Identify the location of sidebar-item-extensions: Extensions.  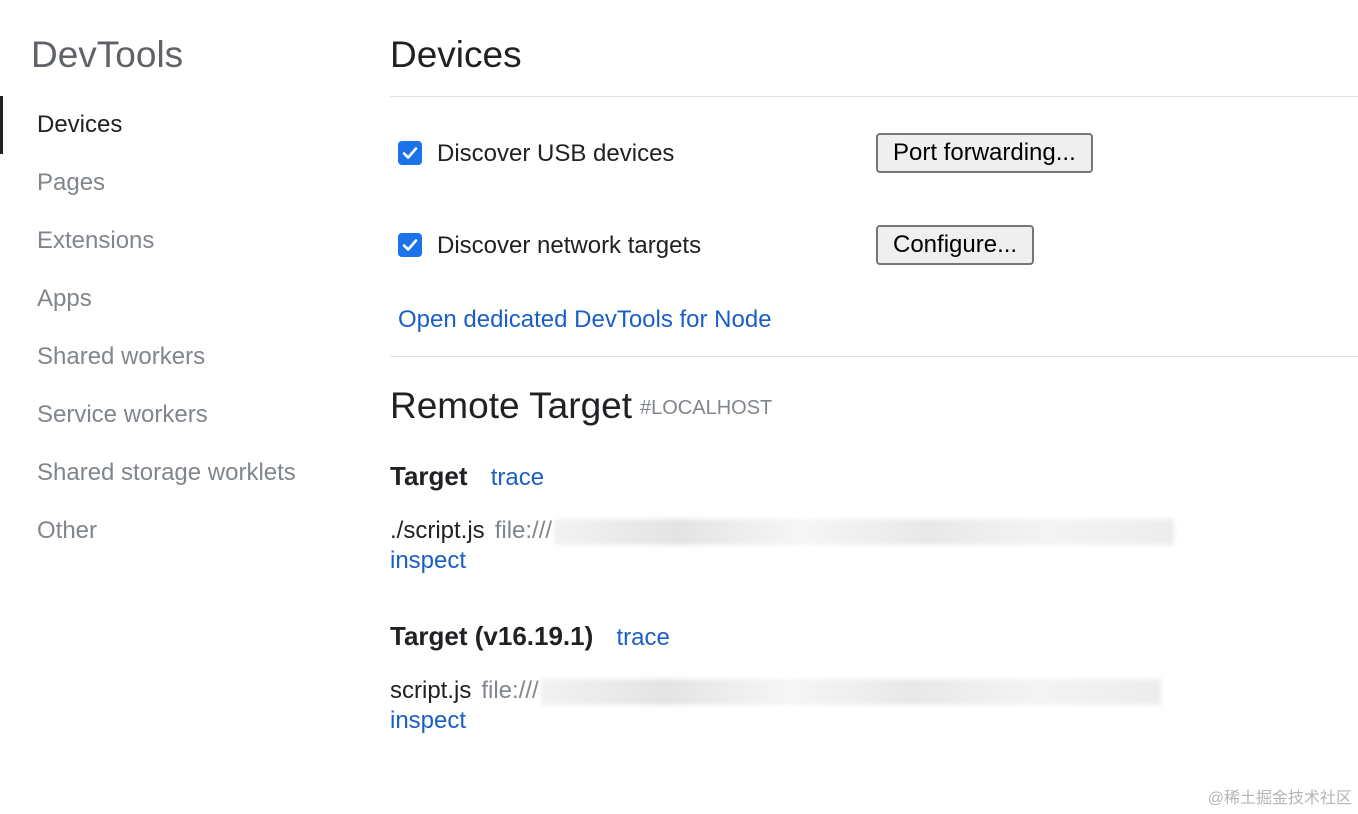
(180, 241).